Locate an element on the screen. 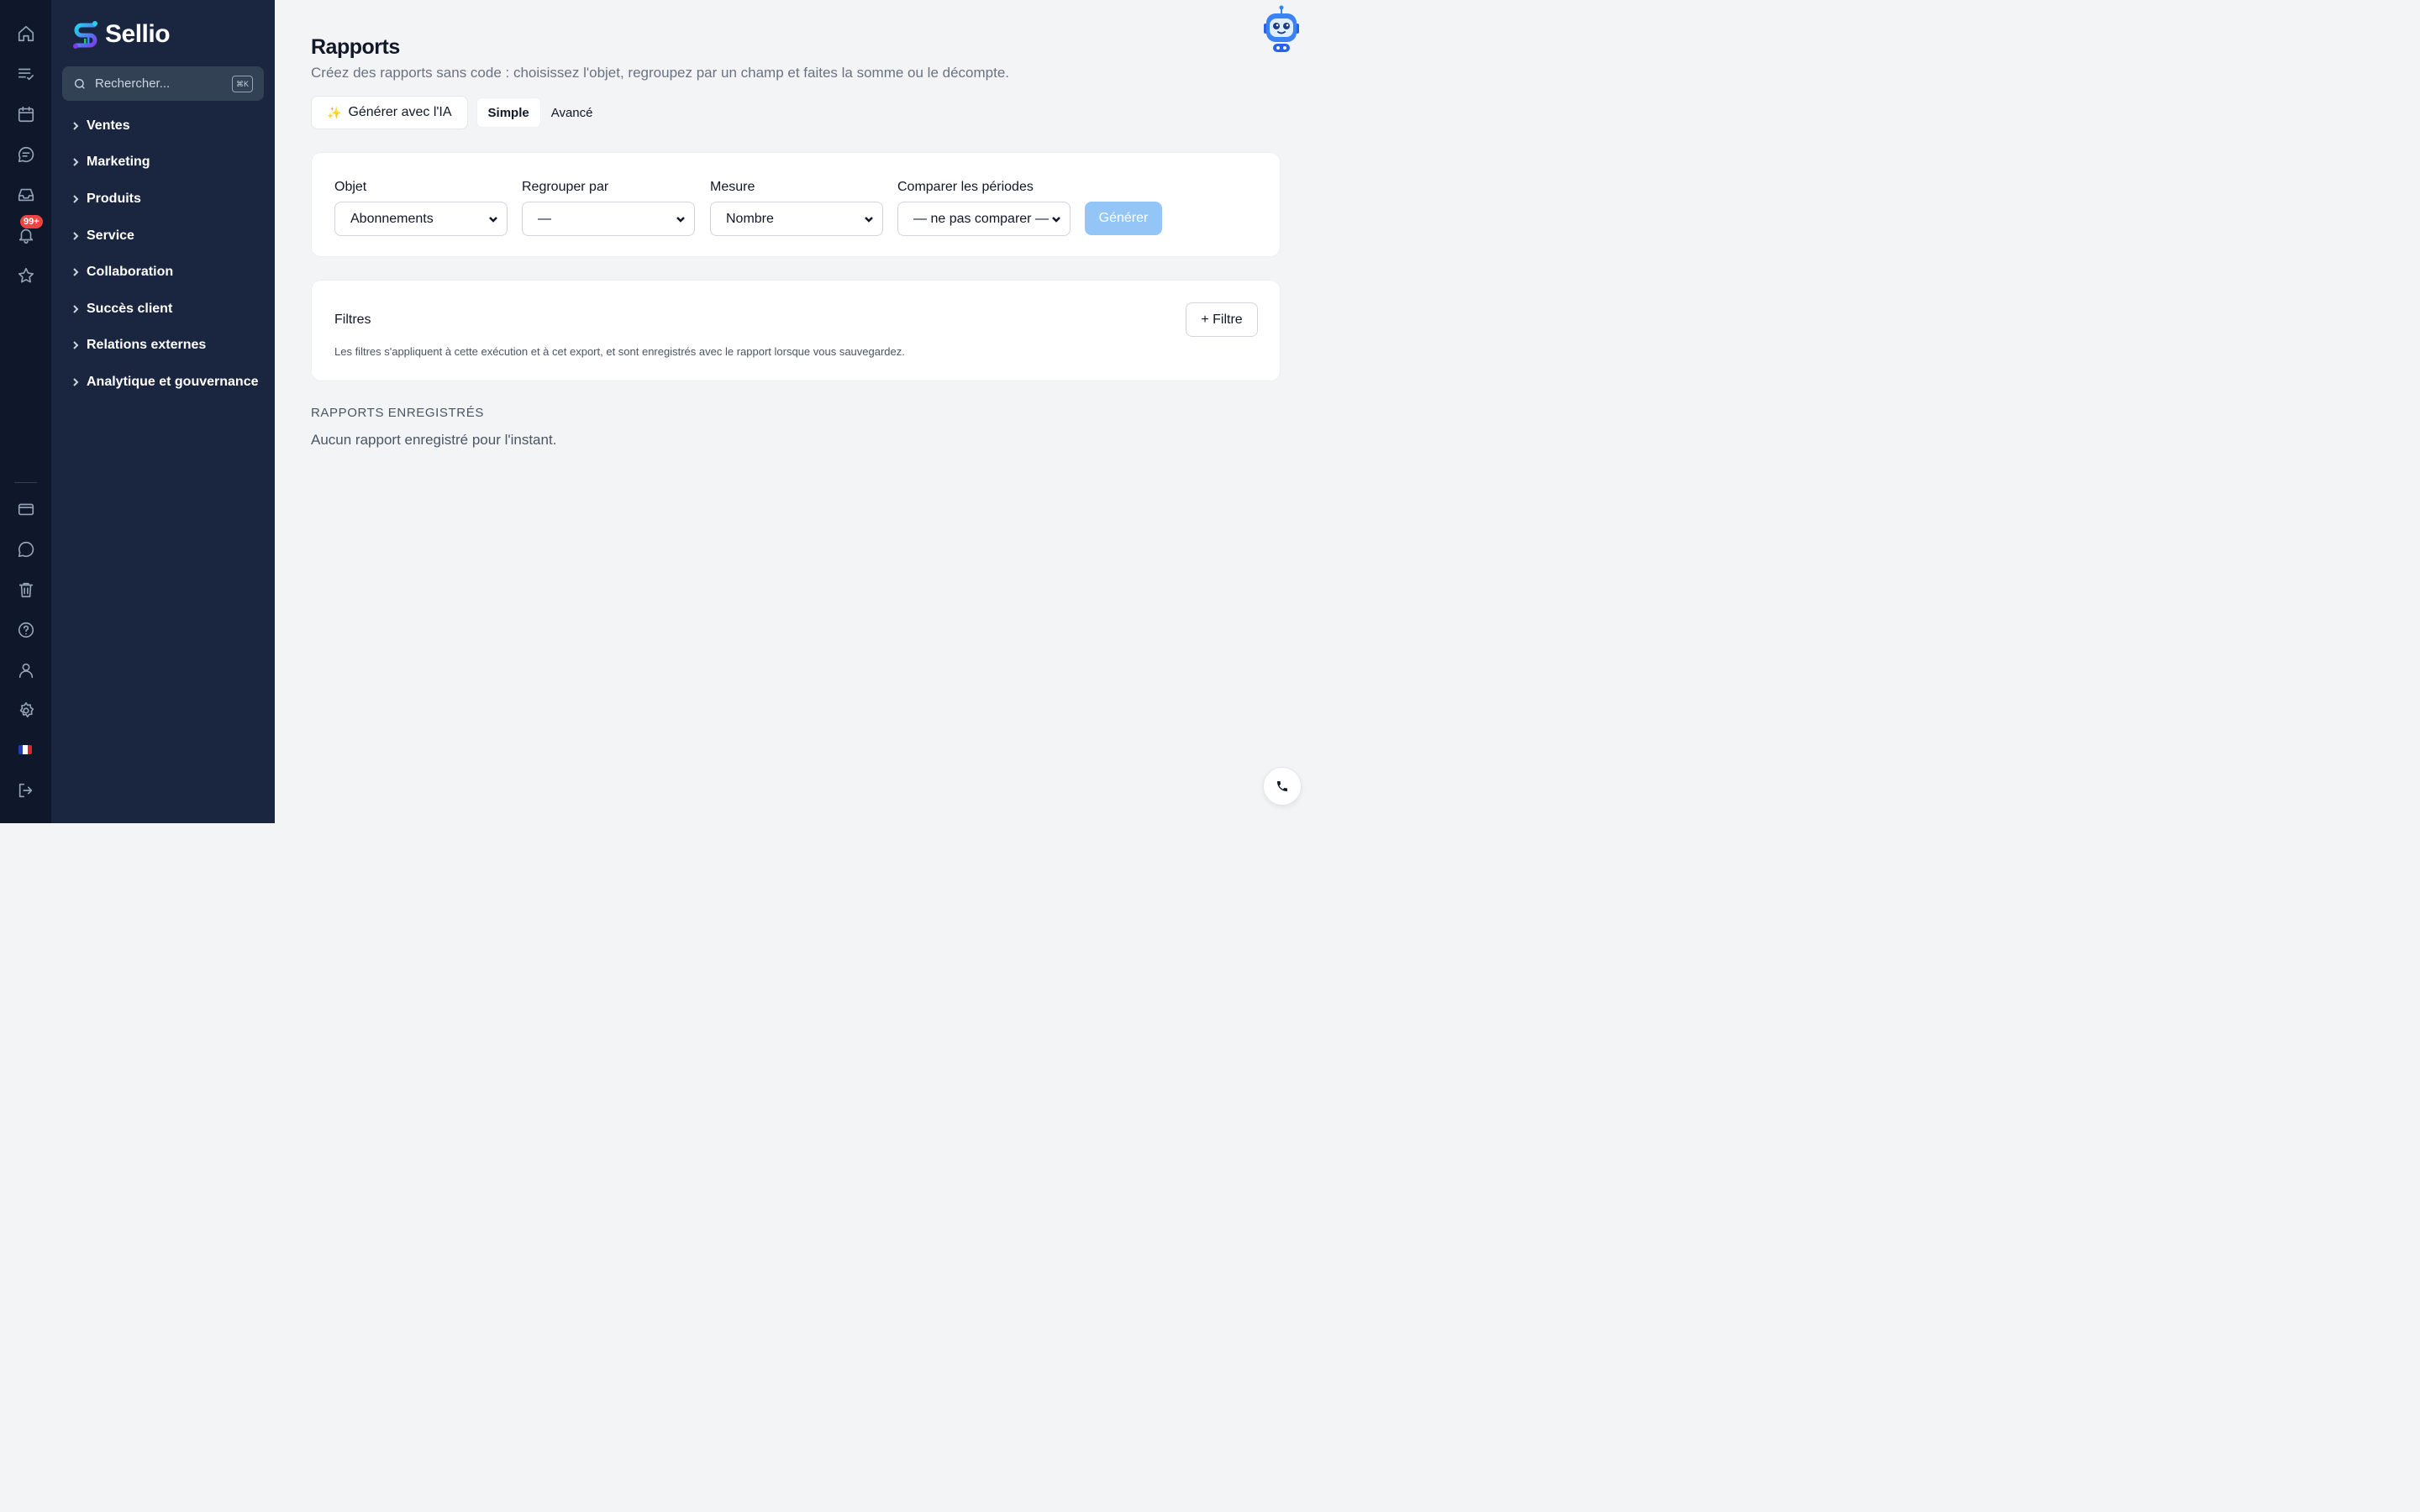  home-icon is located at coordinates (25, 33).